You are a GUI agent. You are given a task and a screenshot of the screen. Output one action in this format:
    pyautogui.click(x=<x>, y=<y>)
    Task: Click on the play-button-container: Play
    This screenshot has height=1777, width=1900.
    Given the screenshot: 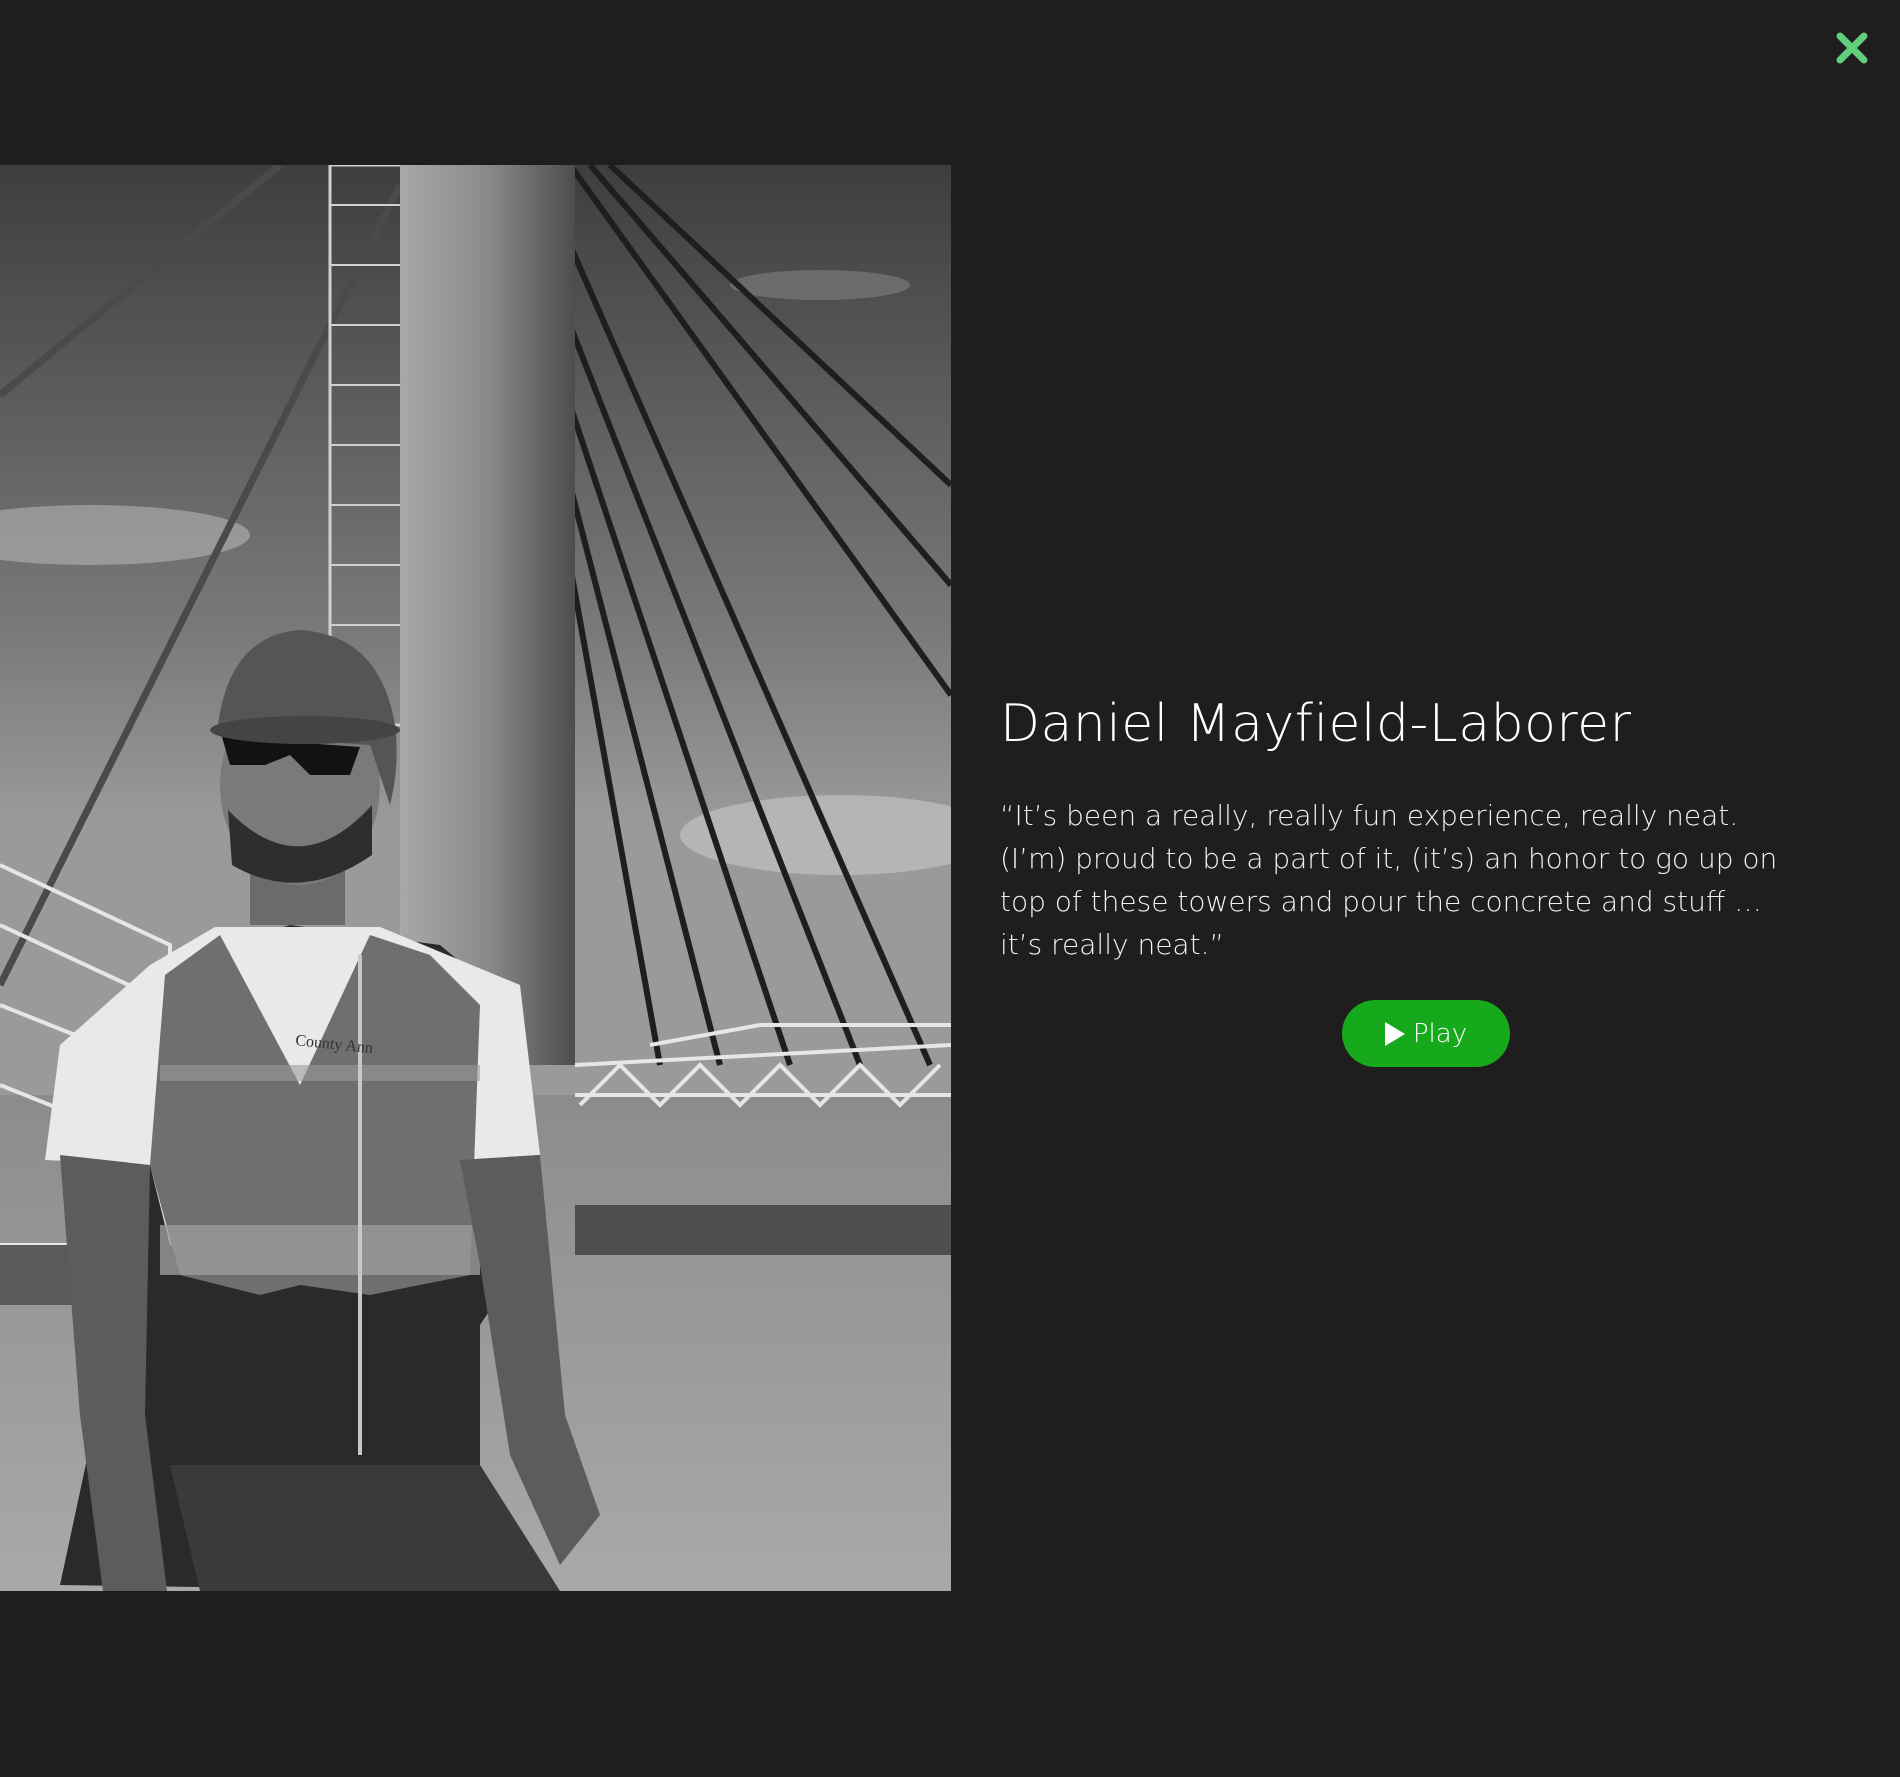 What is the action you would take?
    pyautogui.click(x=1426, y=1033)
    